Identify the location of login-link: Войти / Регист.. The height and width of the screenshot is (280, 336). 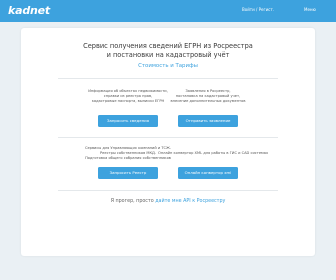
(258, 9).